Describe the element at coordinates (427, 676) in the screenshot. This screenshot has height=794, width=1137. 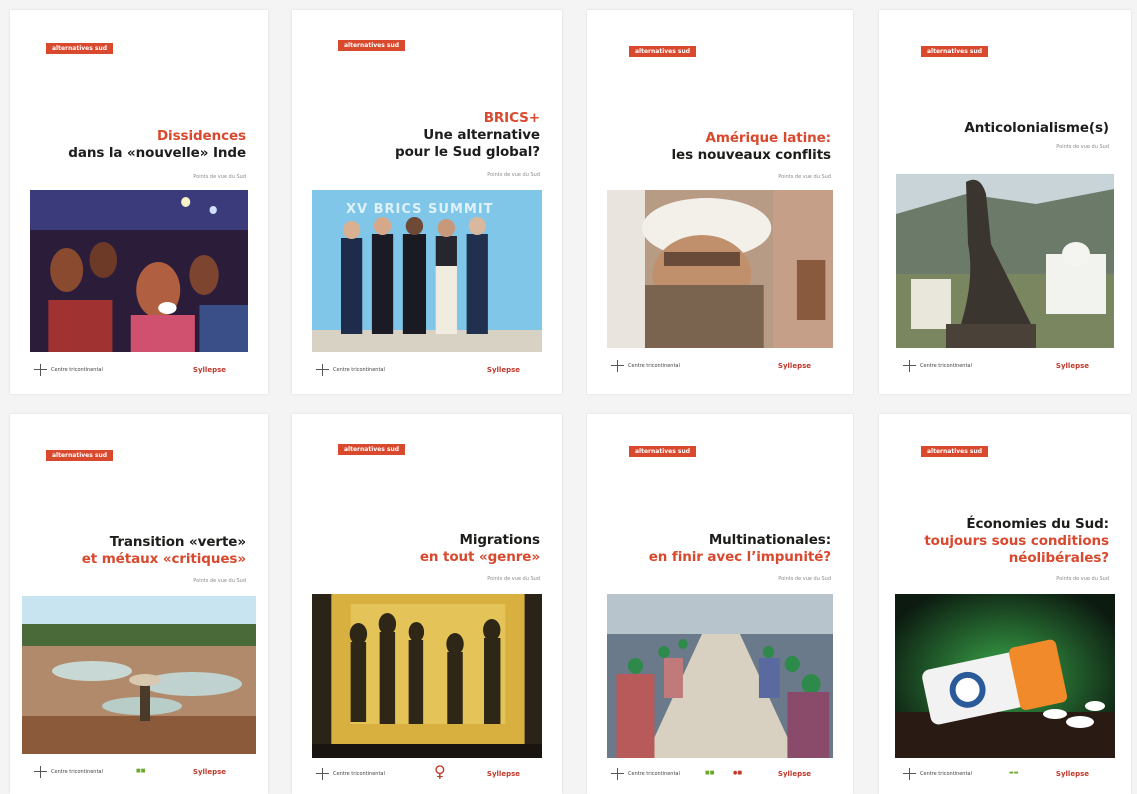
I see `shadows-wall-image` at that location.